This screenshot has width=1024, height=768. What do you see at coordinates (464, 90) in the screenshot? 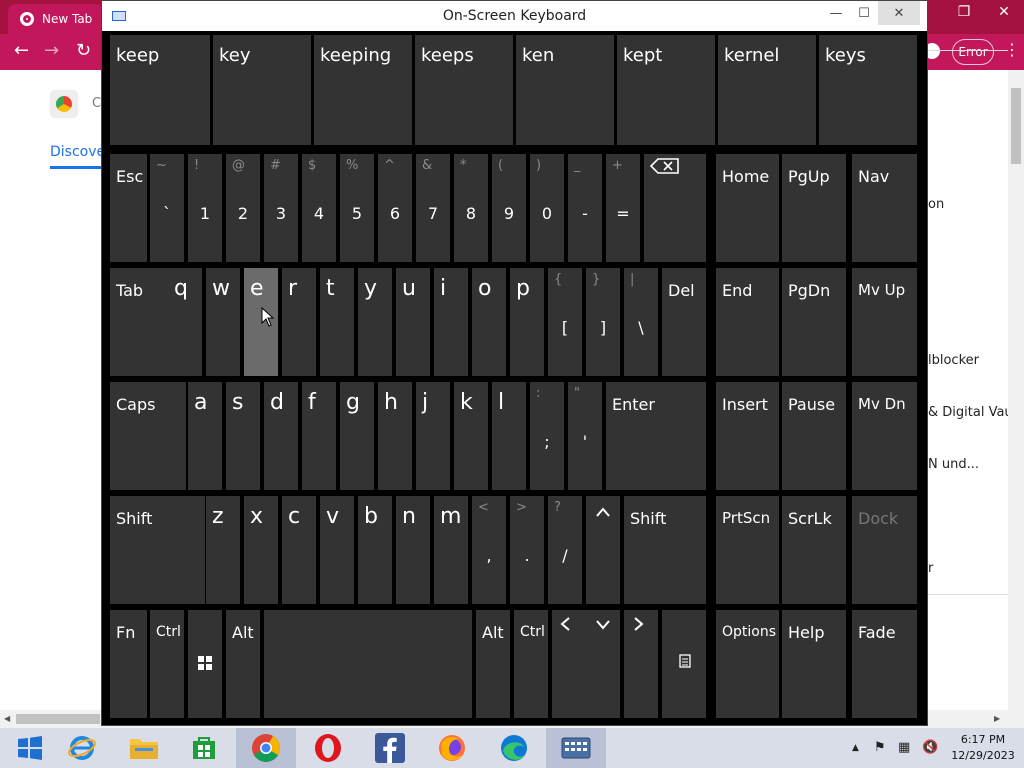
I see `prediction-key: keeps` at bounding box center [464, 90].